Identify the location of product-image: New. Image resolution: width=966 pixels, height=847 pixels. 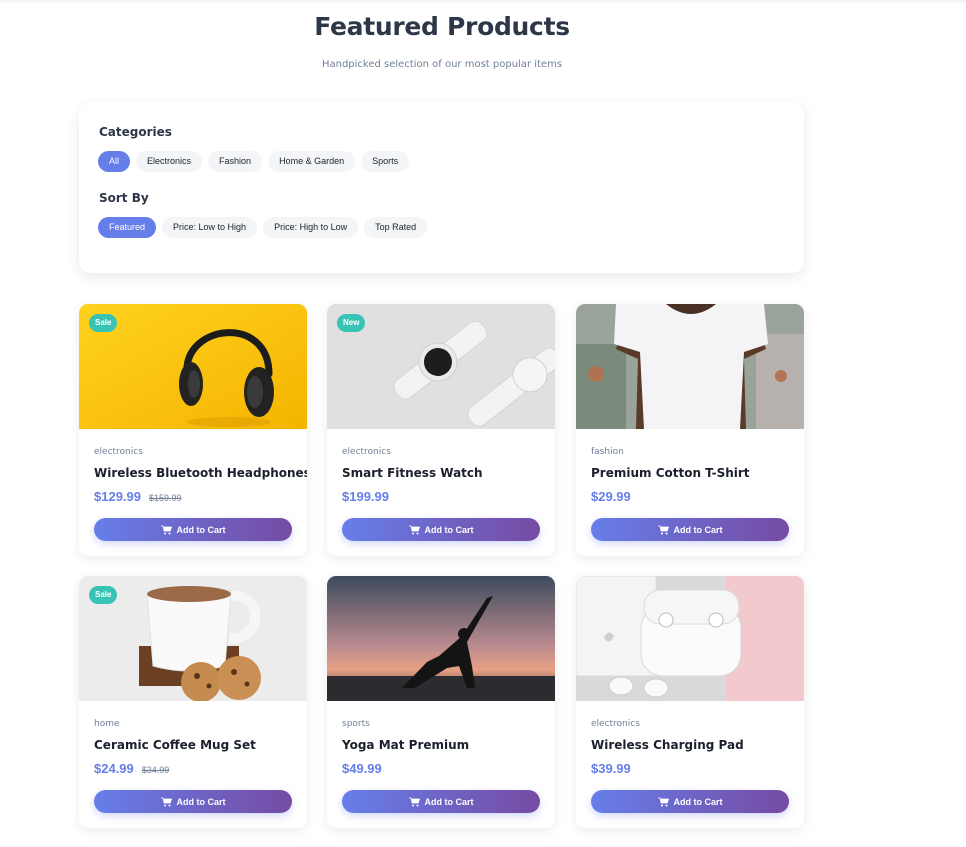
(441, 366).